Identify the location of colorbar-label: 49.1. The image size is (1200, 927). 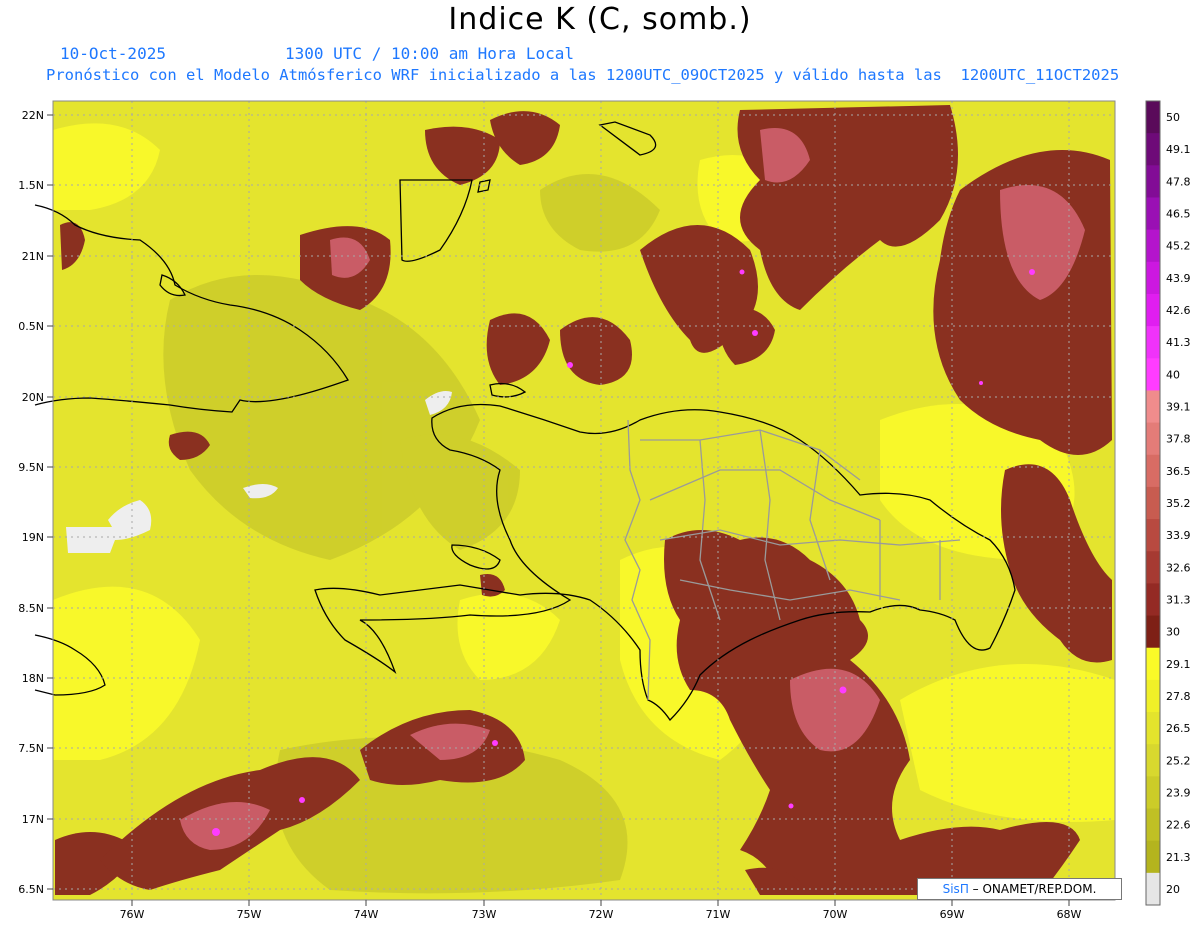
(1178, 149).